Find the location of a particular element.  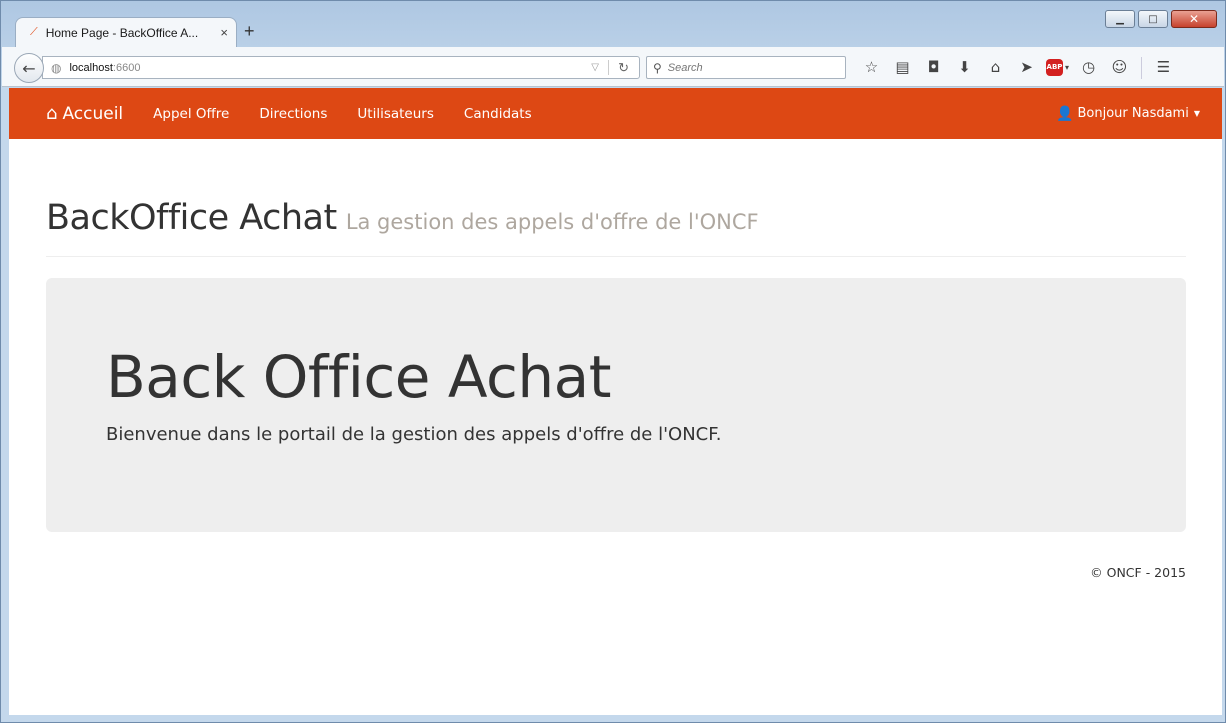

new-tab-button: + is located at coordinates (249, 31).